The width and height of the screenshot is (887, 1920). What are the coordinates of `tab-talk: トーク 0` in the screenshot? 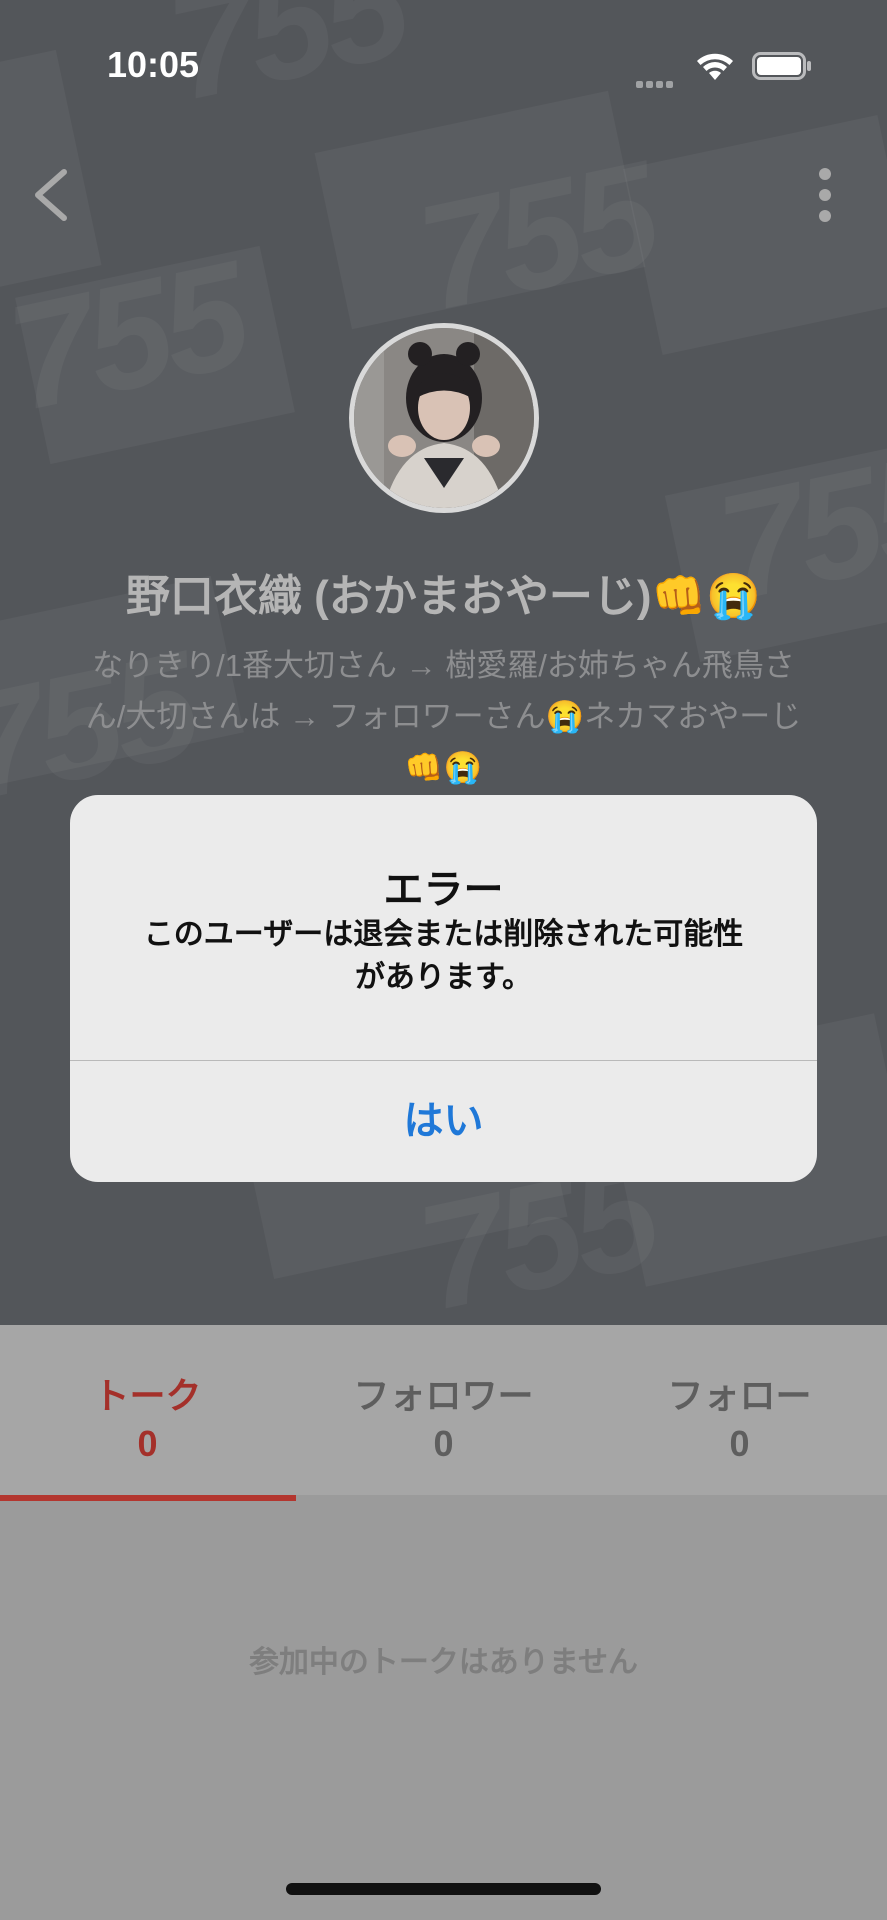 It's located at (147, 1410).